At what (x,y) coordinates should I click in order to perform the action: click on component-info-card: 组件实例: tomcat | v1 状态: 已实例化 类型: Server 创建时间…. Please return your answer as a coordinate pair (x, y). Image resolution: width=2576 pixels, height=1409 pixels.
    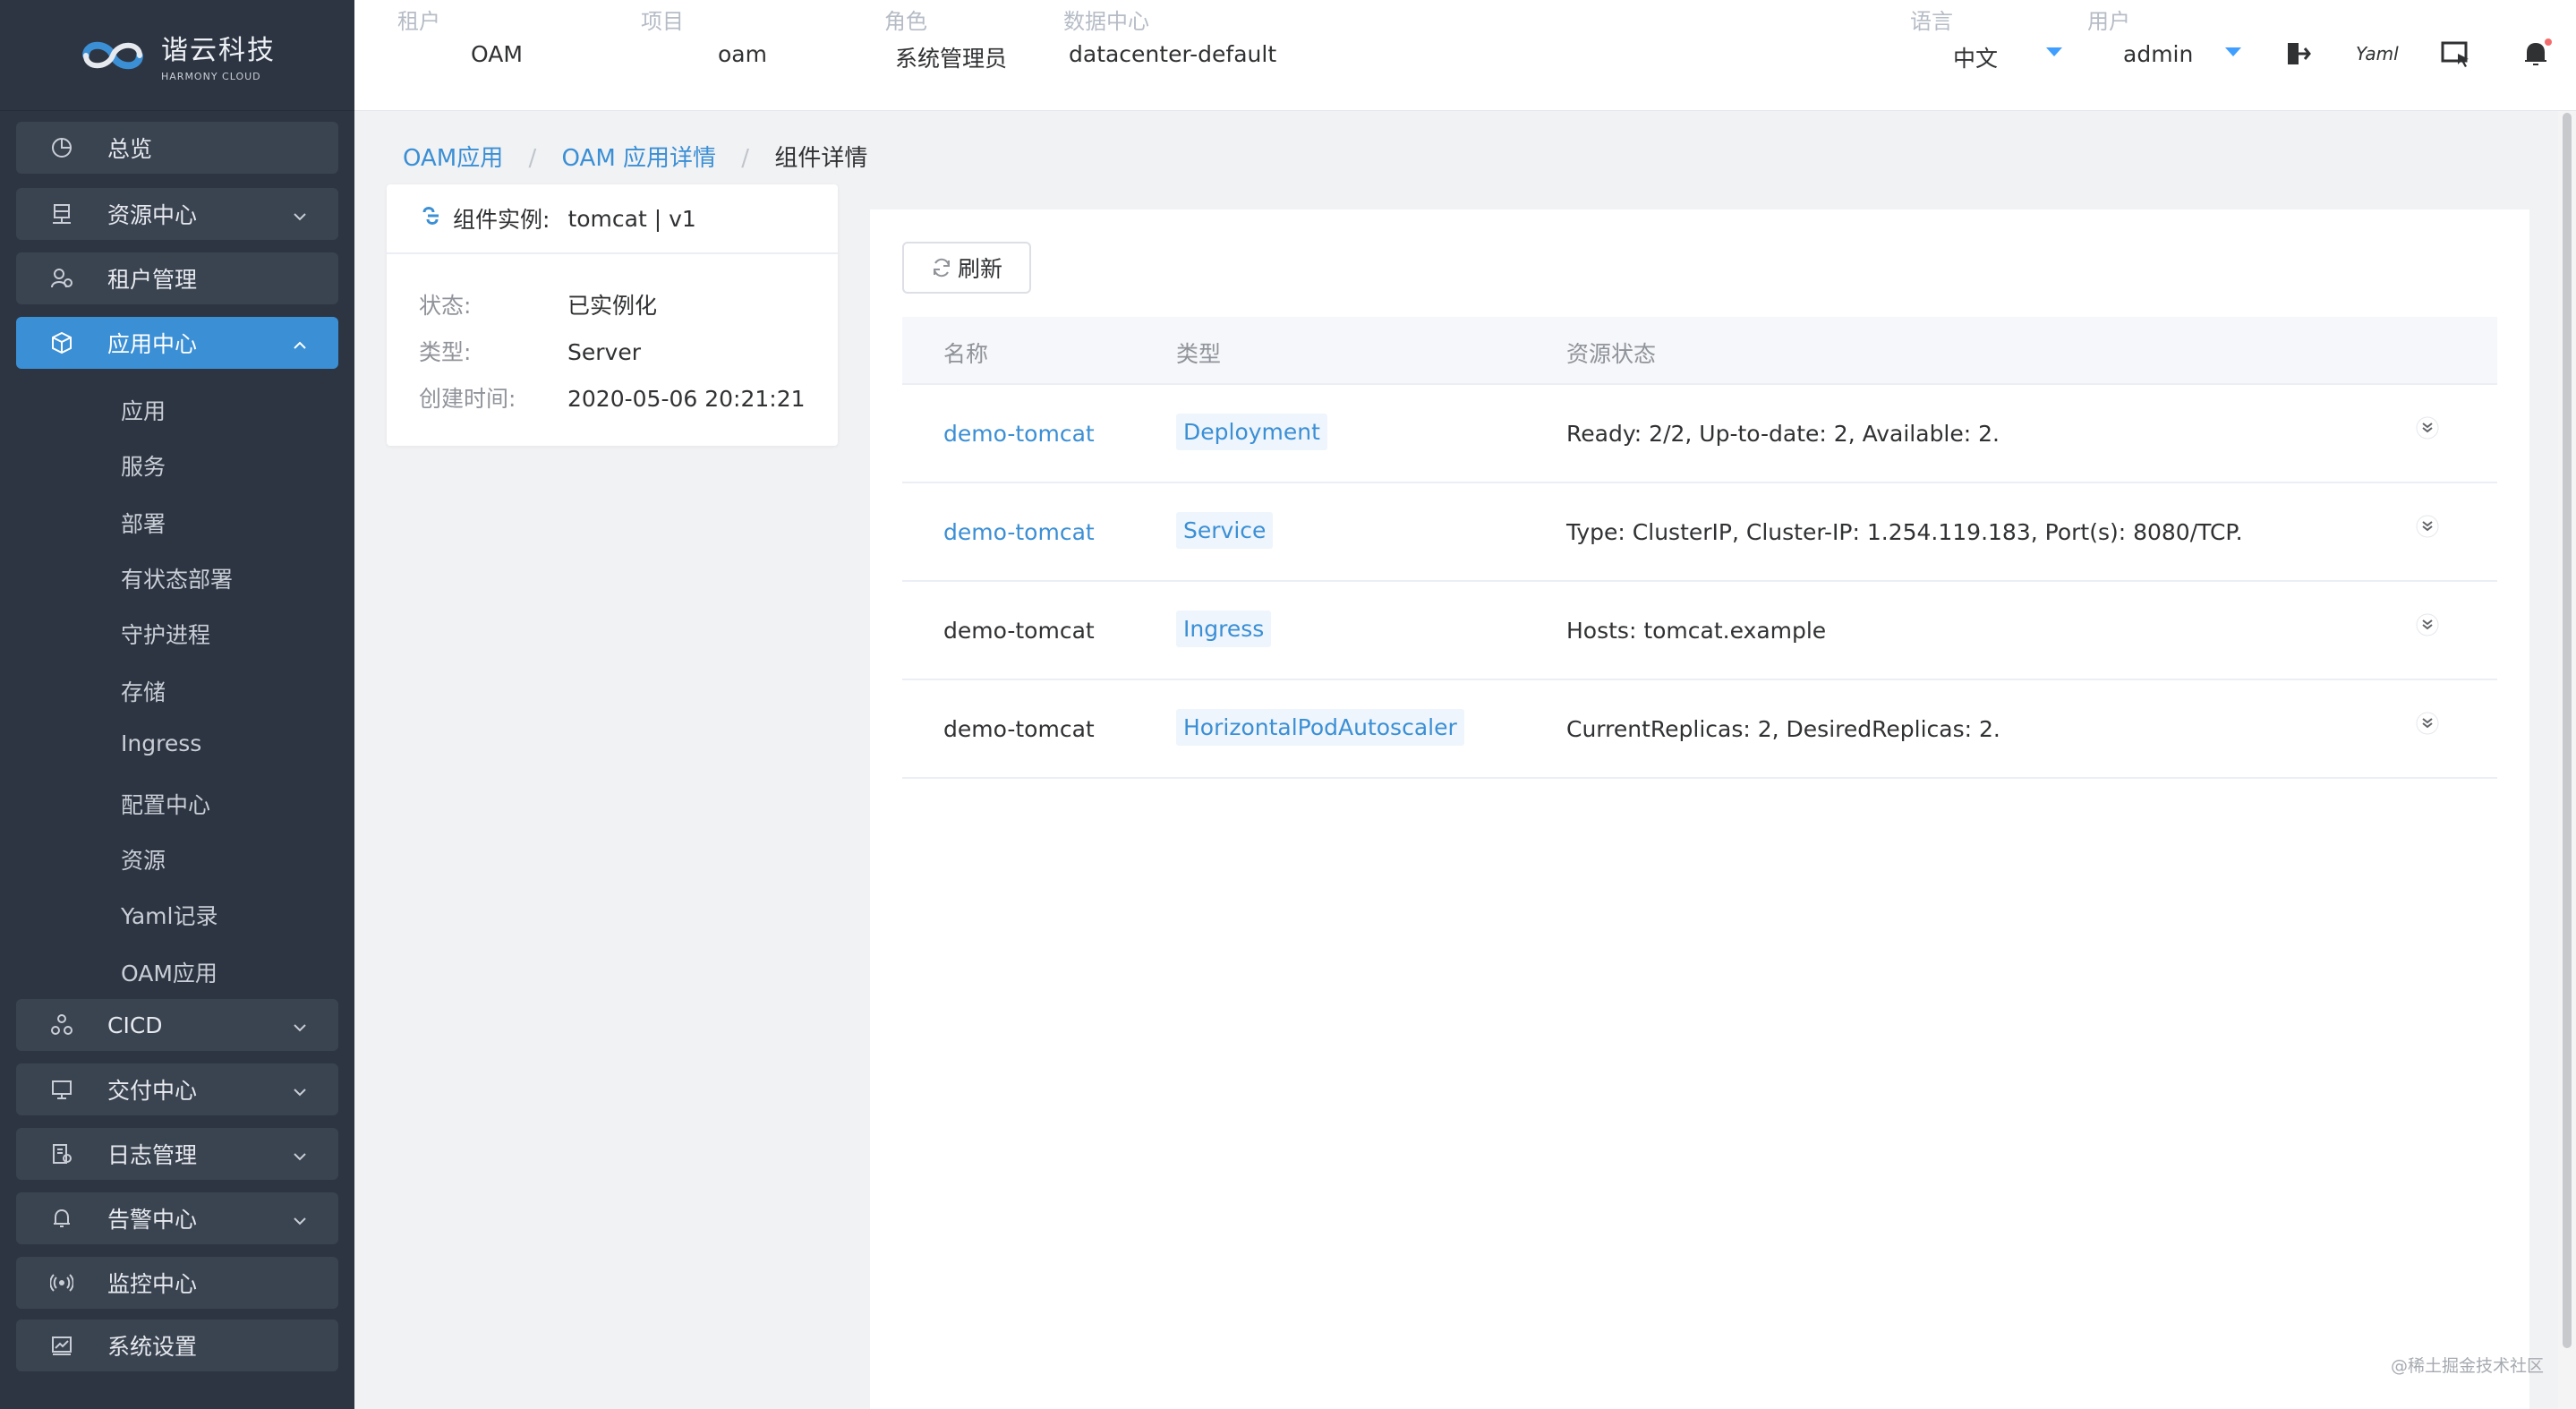
    Looking at the image, I should click on (612, 315).